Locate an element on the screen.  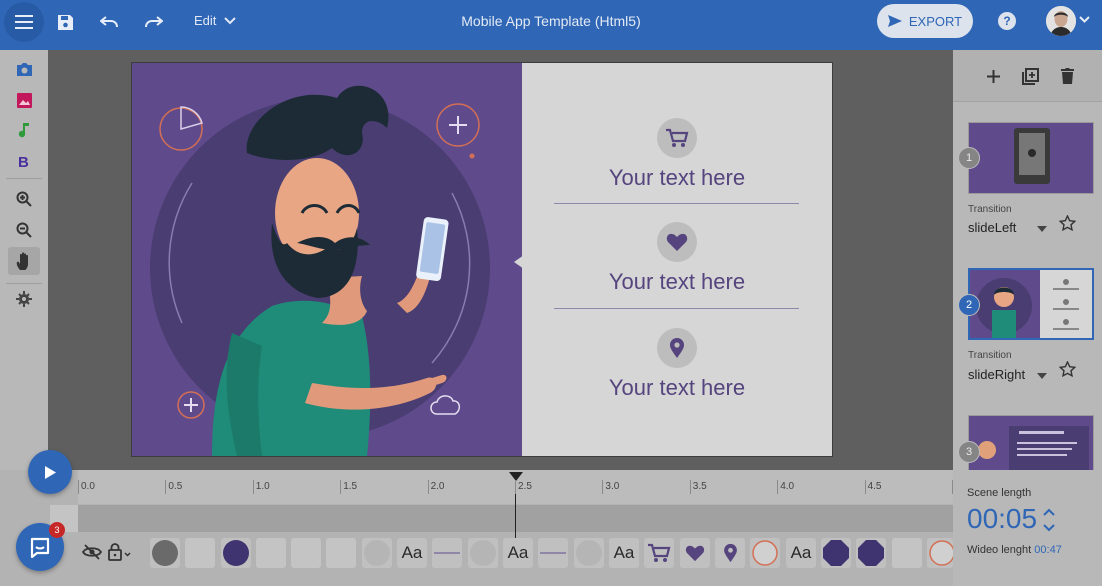
chevron-down-icon is located at coordinates (1049, 528).